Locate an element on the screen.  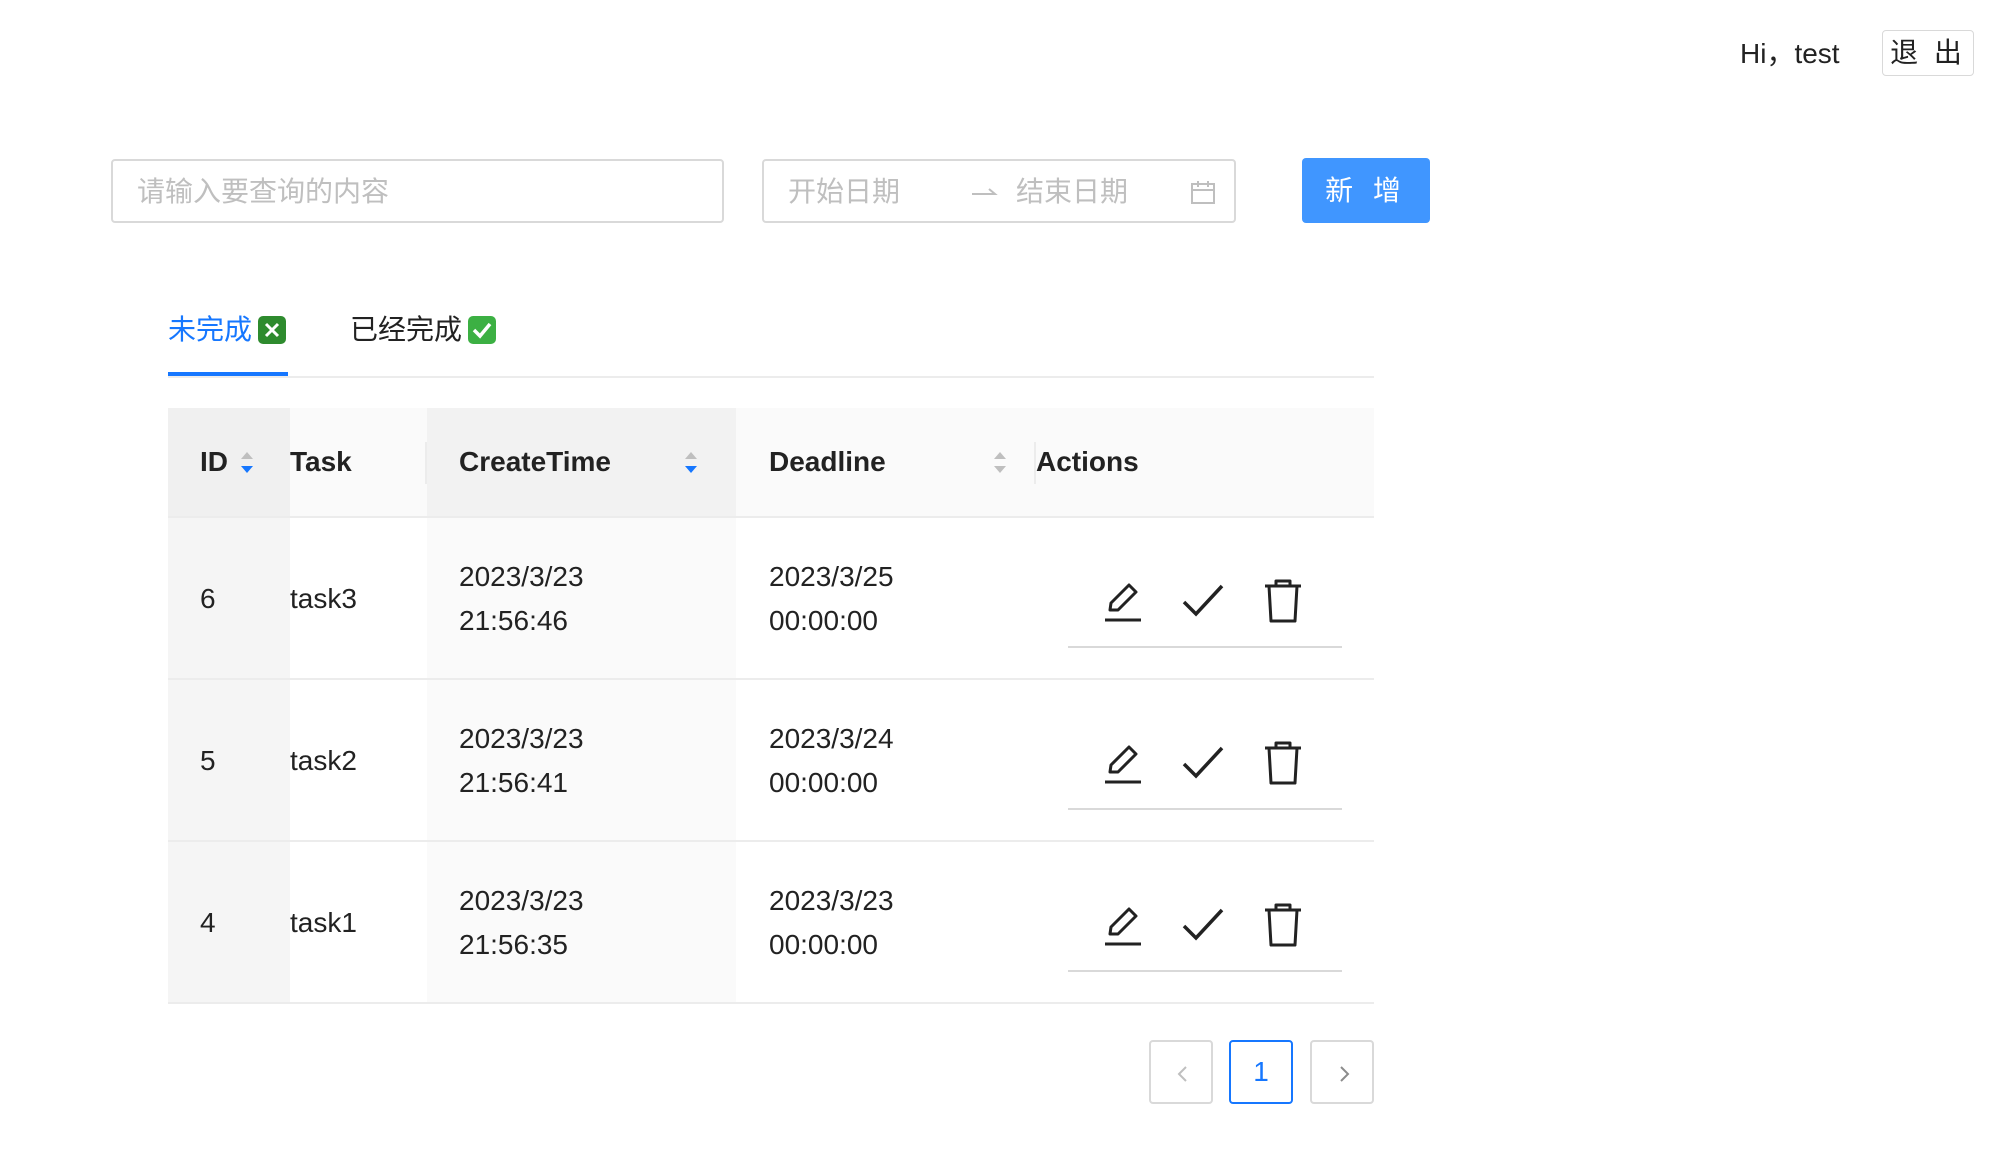
date-range-picker: 开始日期 结束日期 is located at coordinates (999, 191).